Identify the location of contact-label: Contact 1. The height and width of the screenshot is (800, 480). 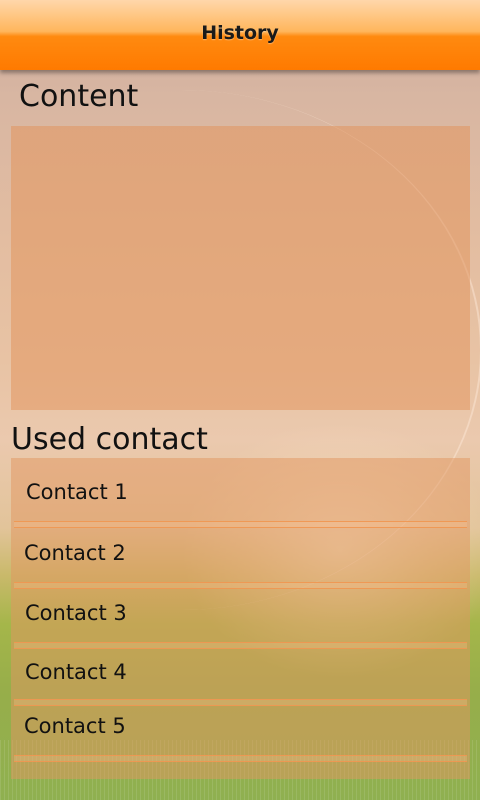
(77, 492).